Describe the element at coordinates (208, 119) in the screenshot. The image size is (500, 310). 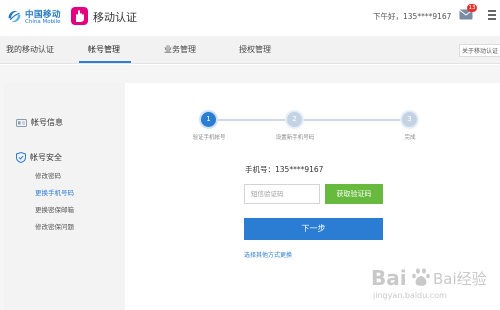
I see `step-1-circle: 1` at that location.